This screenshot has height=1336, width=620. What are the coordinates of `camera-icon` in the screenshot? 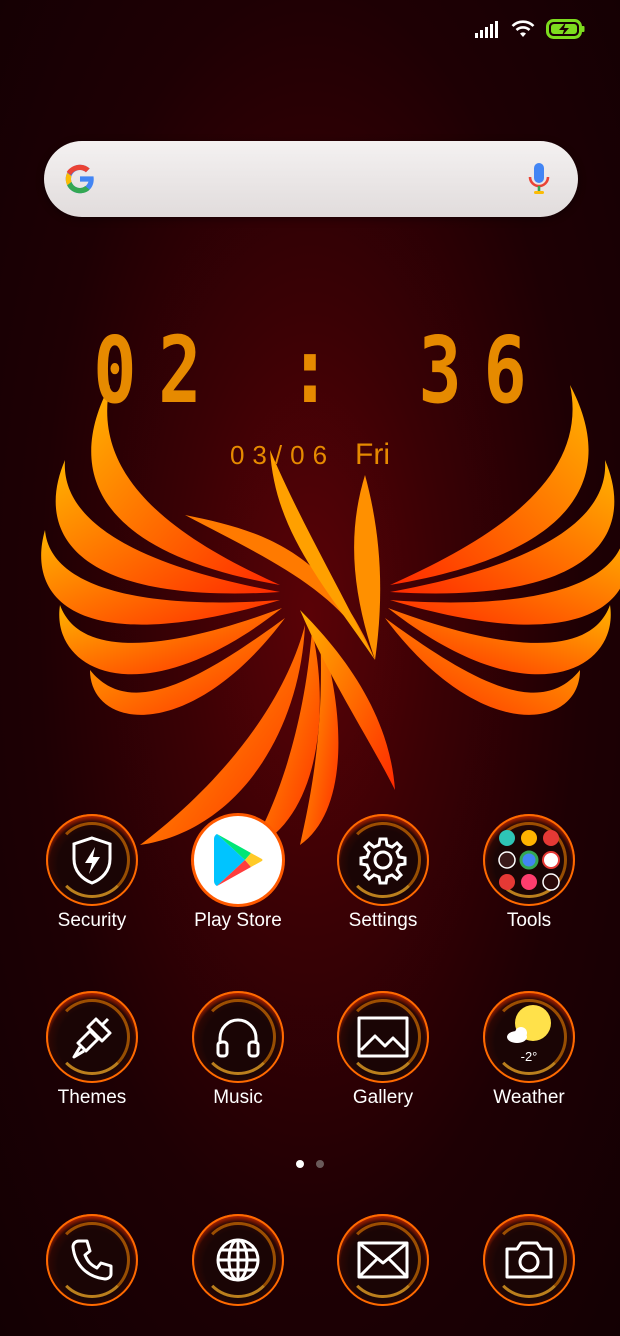 It's located at (529, 1260).